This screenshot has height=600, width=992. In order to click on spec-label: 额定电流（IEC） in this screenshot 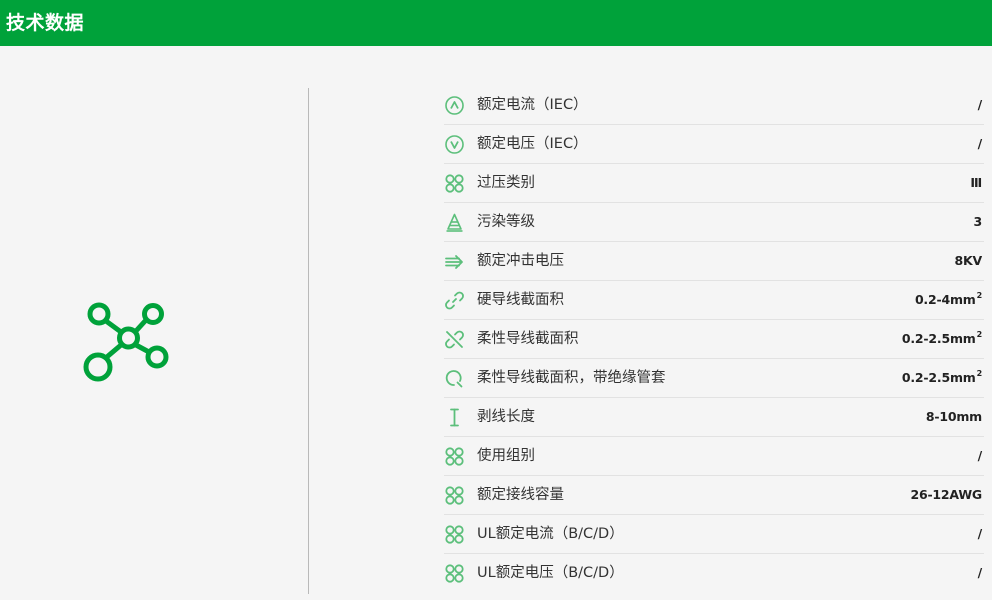, I will do `click(532, 105)`.